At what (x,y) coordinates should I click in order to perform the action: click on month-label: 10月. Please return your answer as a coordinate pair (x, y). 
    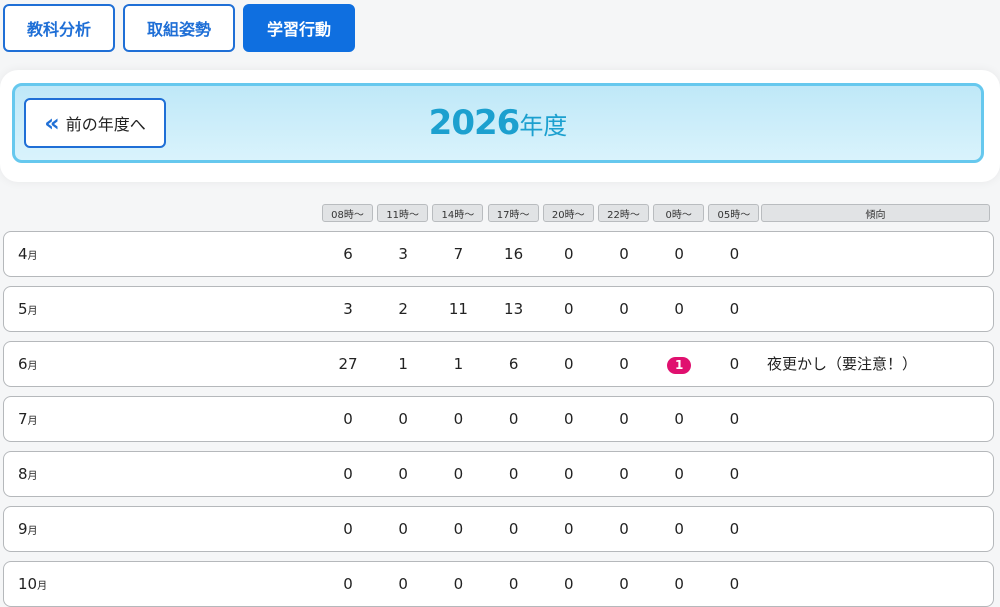
    Looking at the image, I should click on (32, 584).